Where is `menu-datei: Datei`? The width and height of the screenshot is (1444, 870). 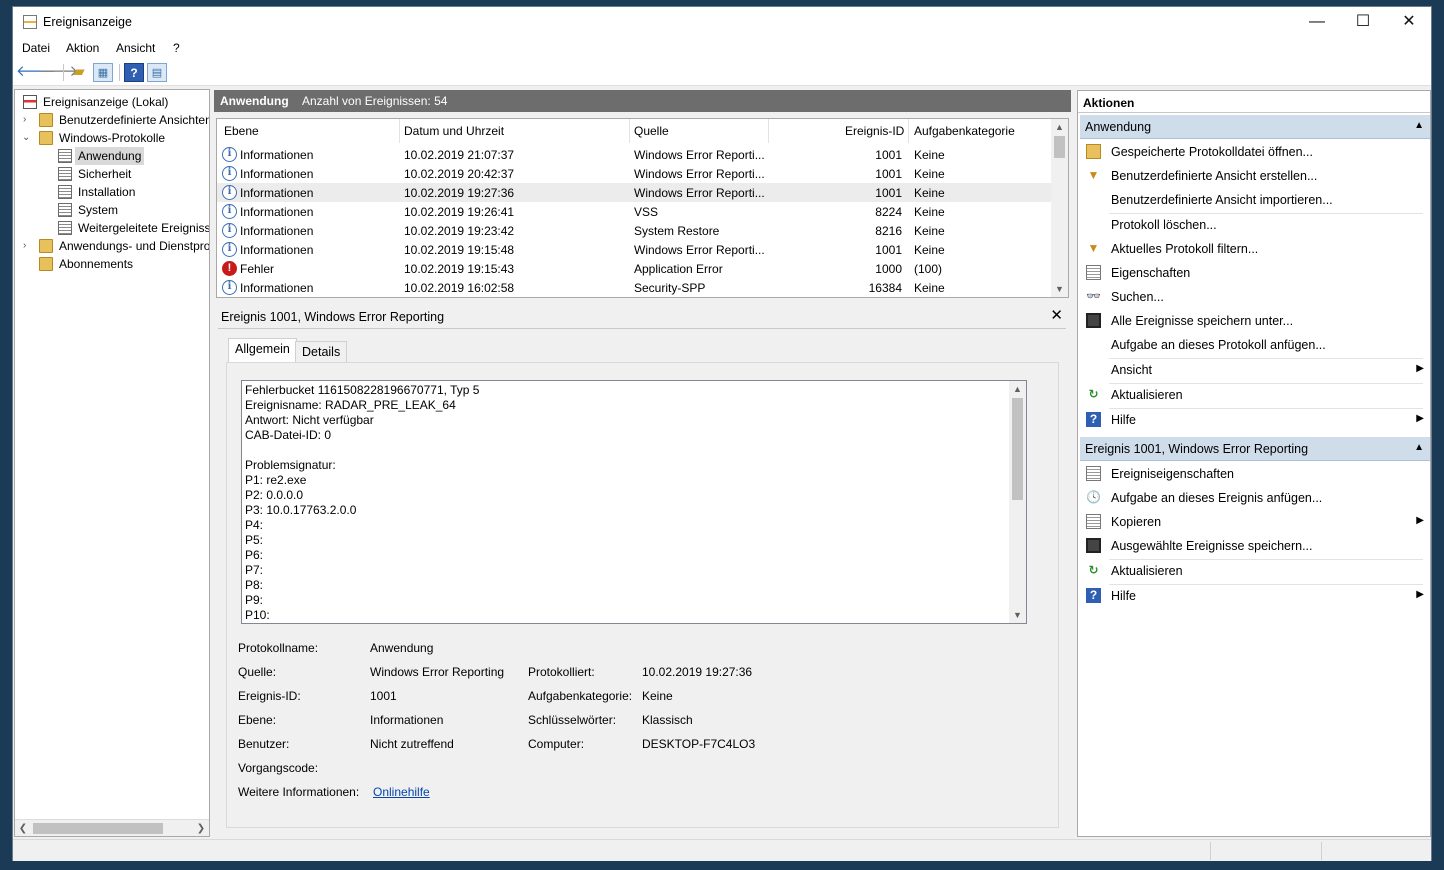
menu-datei: Datei is located at coordinates (36, 48).